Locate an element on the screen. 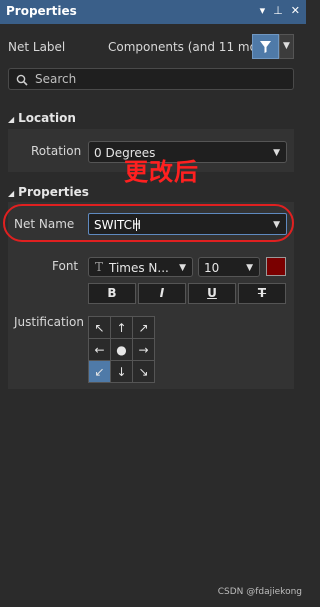 This screenshot has height=607, width=320. font-color-swatch is located at coordinates (276, 266).